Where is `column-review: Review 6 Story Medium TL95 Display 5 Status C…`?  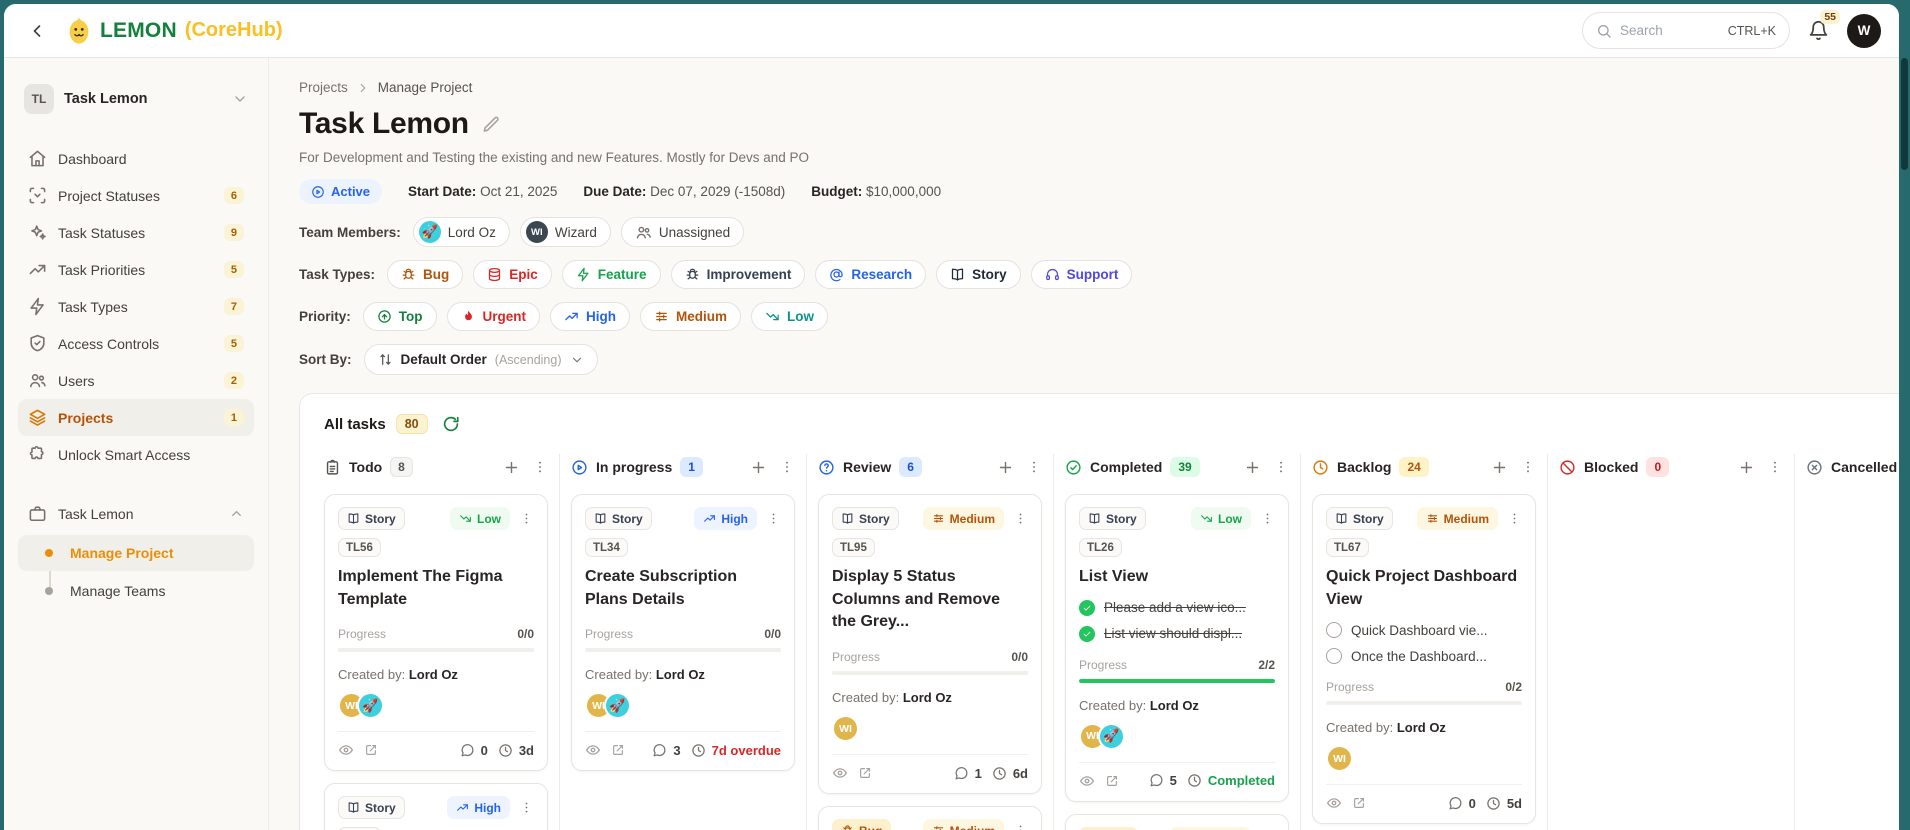 column-review: Review 6 Story Medium TL95 Display 5 Status C… is located at coordinates (930, 642).